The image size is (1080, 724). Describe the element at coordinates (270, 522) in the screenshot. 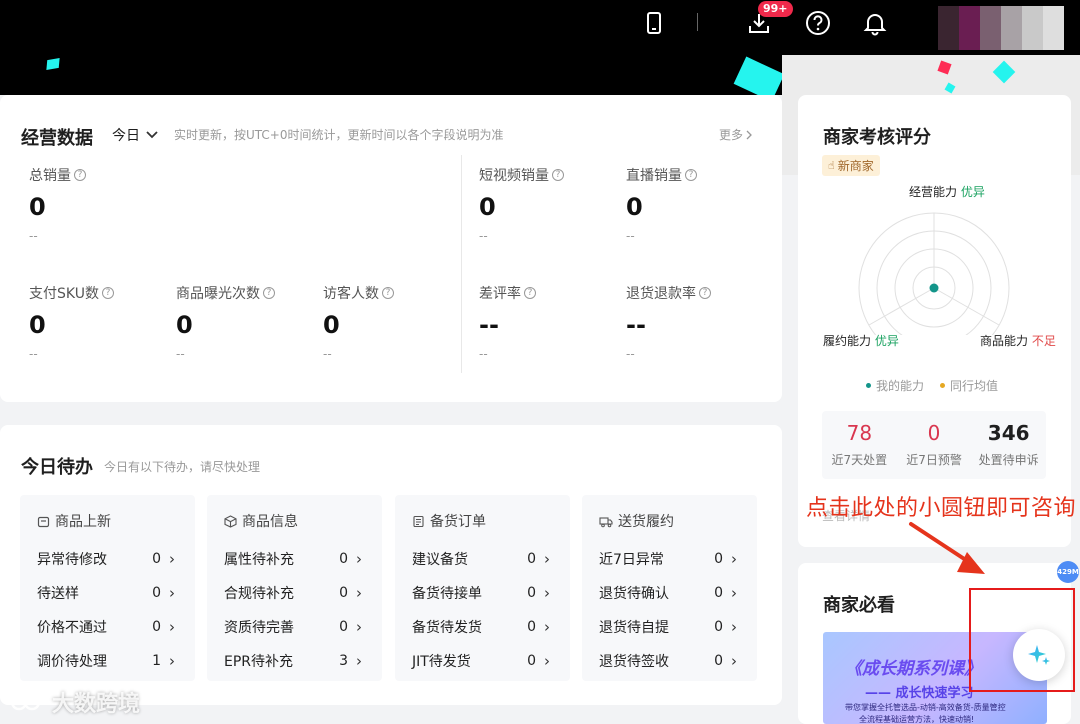

I see `column-title: 商品信息` at that location.